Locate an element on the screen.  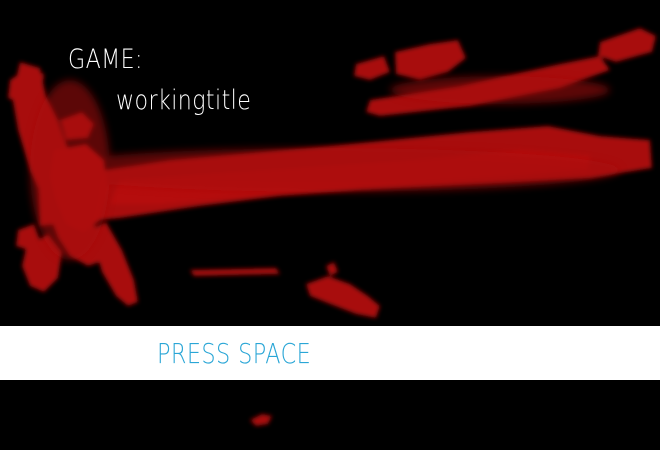
game-title: workingtitle is located at coordinates (184, 100).